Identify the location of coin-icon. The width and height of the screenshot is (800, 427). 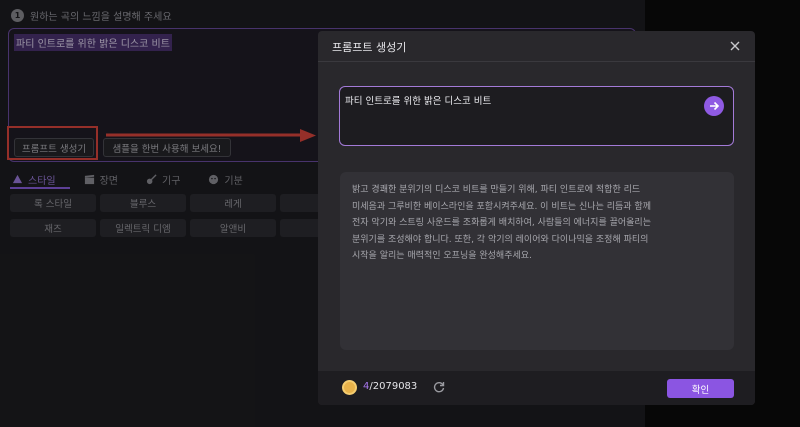
(349, 387).